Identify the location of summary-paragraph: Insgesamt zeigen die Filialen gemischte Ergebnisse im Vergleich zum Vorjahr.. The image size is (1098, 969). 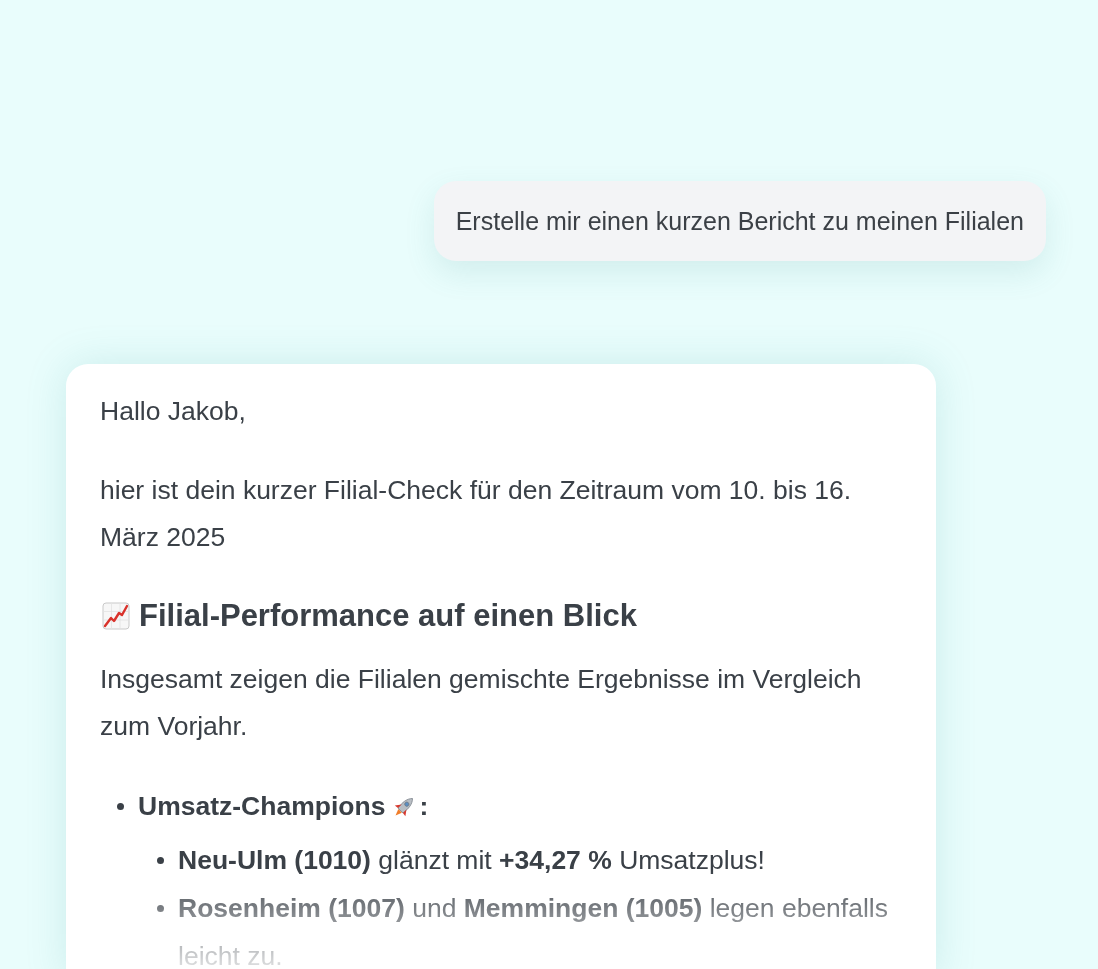
(481, 703).